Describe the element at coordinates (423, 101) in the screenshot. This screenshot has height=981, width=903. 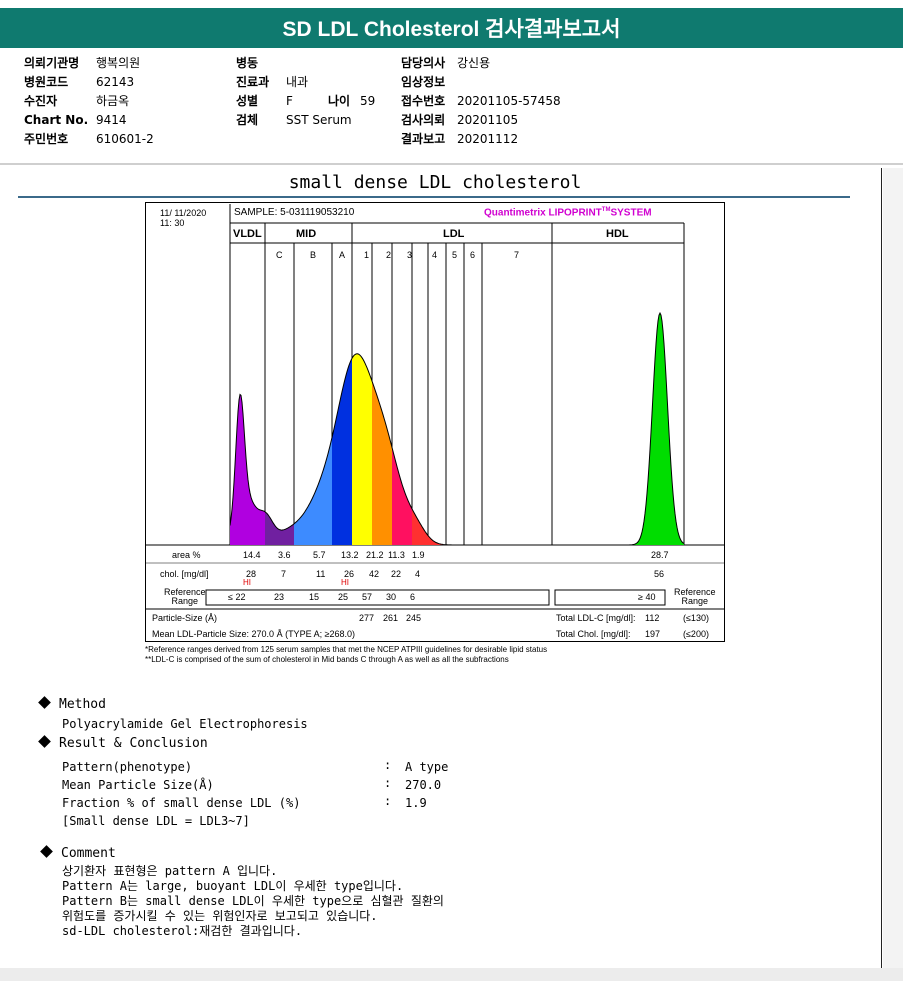
I see `info-label: 접수번호` at that location.